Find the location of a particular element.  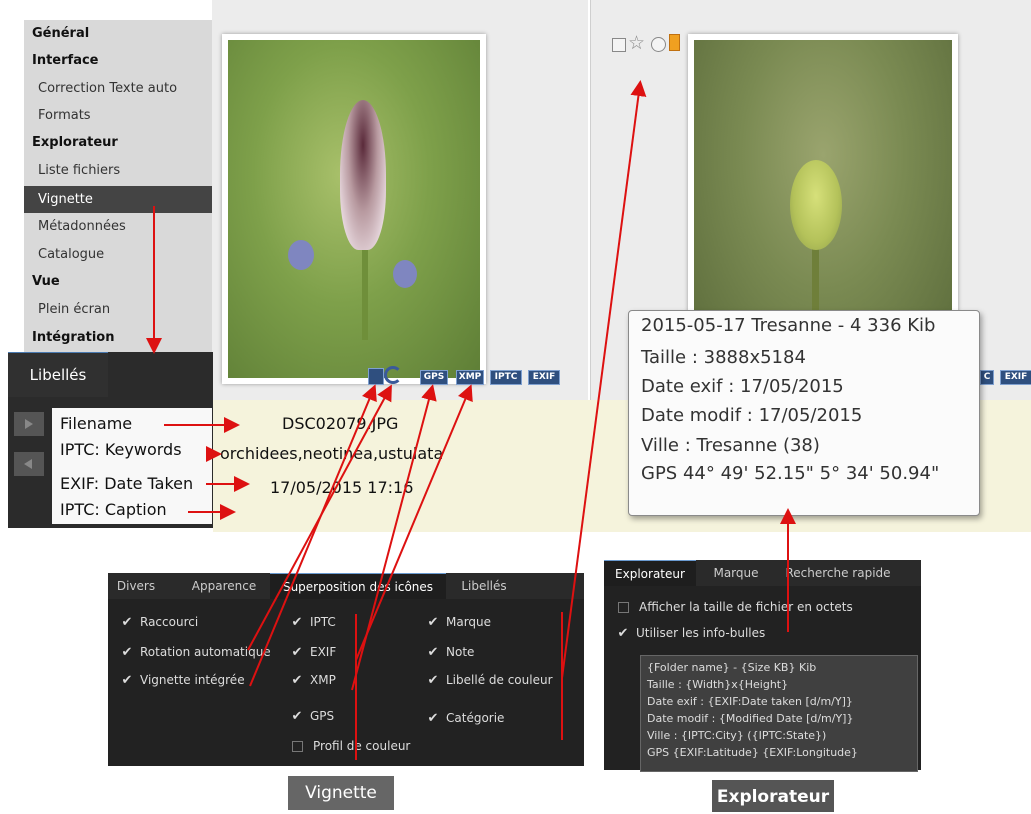

move-left-button is located at coordinates (29, 464).